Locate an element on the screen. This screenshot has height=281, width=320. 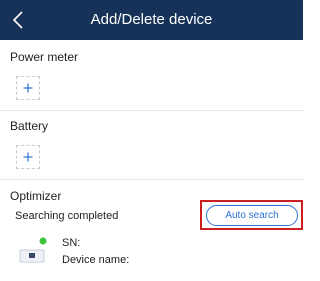
section-title-battery: Battery is located at coordinates (29, 126).